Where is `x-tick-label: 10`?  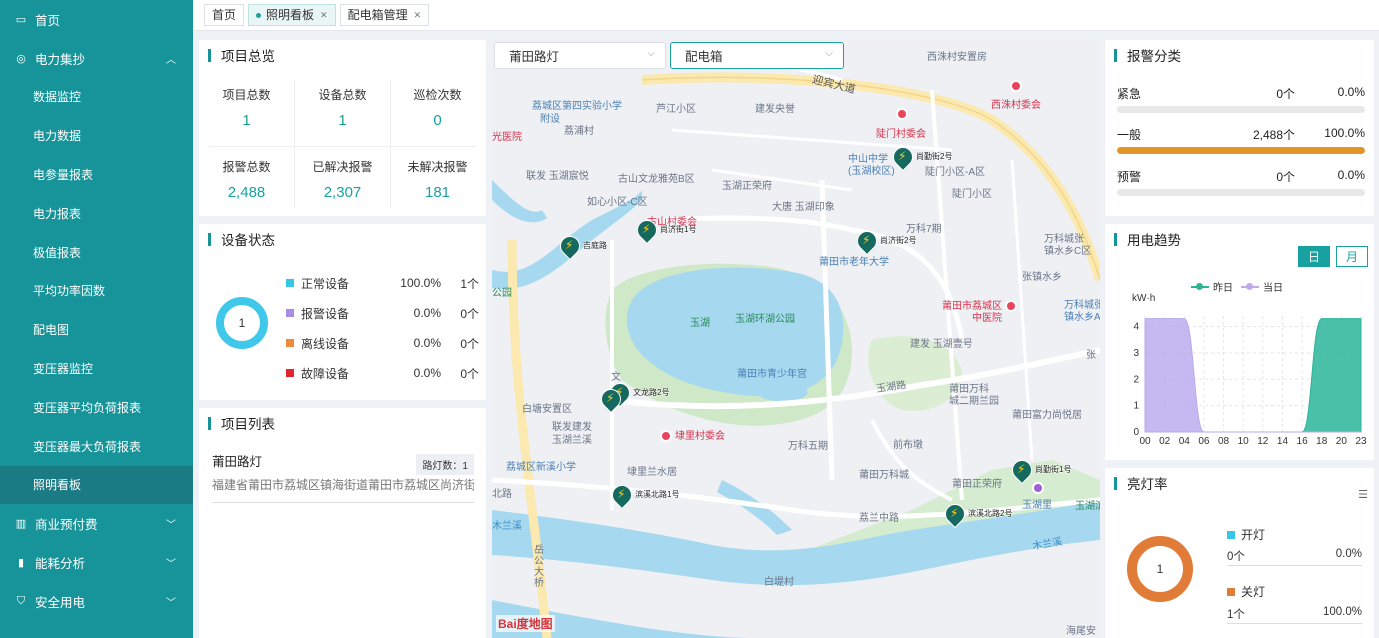
x-tick-label: 10 is located at coordinates (1244, 441).